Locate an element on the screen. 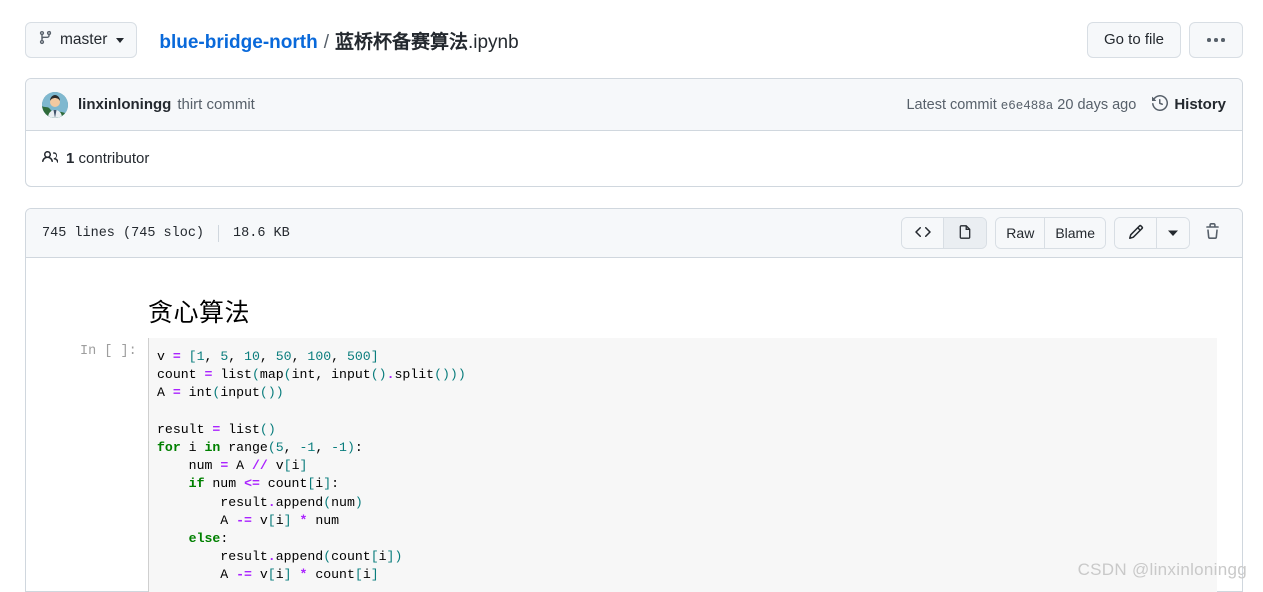 Image resolution: width=1263 pixels, height=592 pixels. breadcrumb: blue-bridge-north / 蓝桥杯备赛算法 .ipynb is located at coordinates (338, 40).